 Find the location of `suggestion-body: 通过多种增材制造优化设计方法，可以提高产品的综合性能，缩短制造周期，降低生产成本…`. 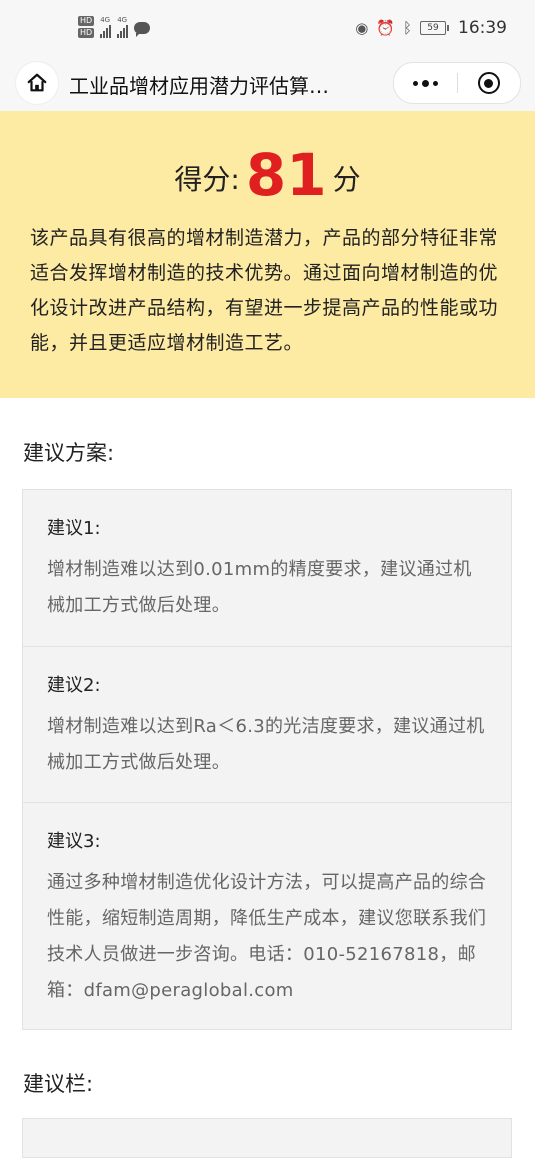

suggestion-body: 通过多种增材制造优化设计方法，可以提高产品的综合性能，缩短制造周期，降低生产成本… is located at coordinates (267, 936).